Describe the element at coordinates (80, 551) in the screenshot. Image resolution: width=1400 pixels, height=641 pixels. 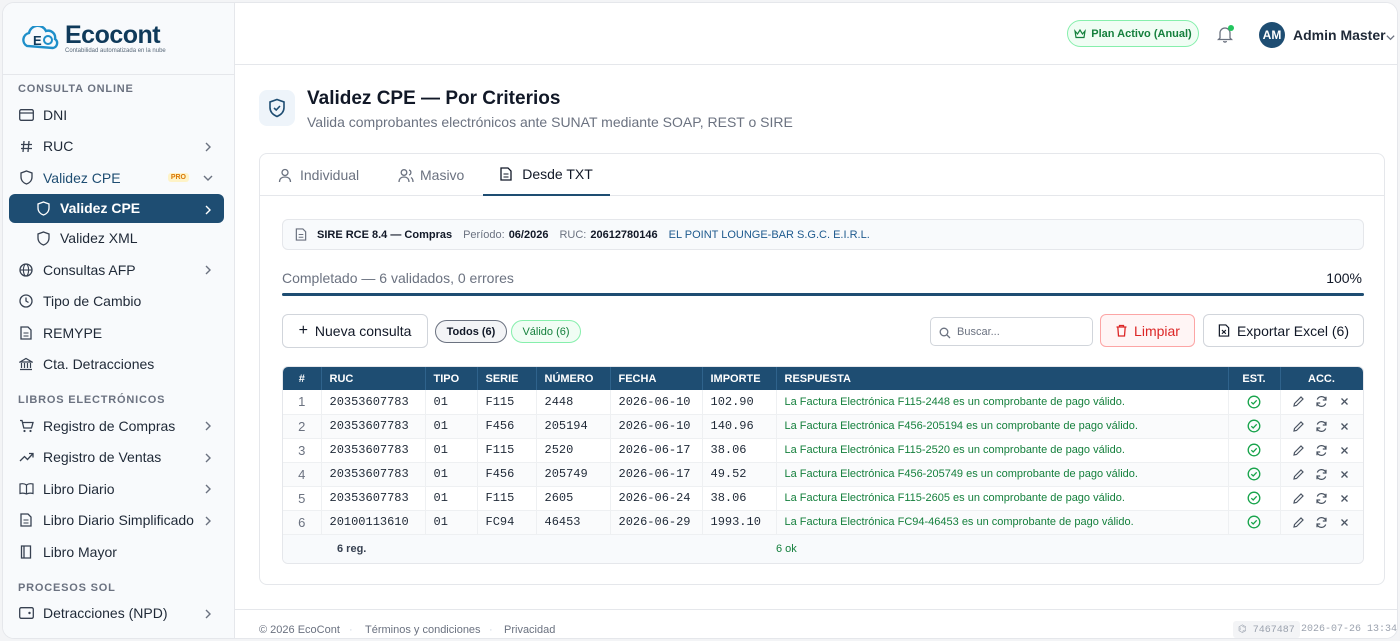
I see `sidebar-item-label: Libro Mayor` at that location.